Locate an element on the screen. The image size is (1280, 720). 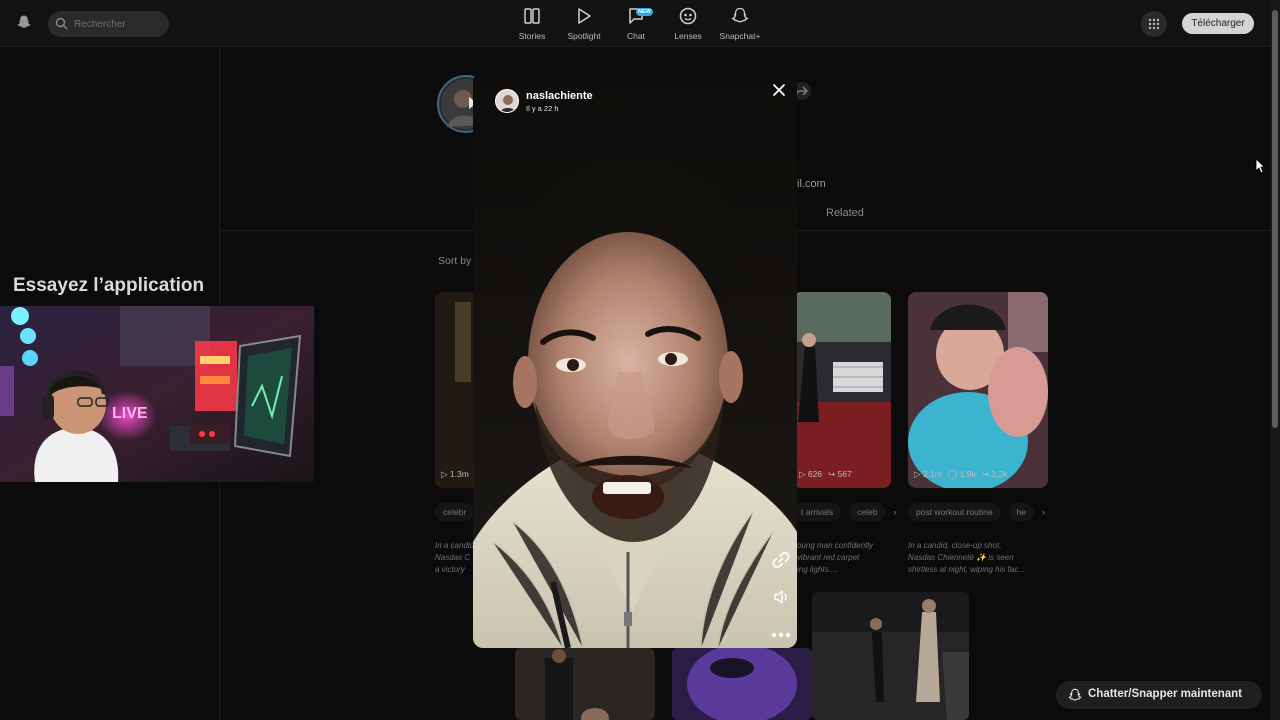
spotlight-card: ▷ 626 ↪ 567 is located at coordinates (842, 390).